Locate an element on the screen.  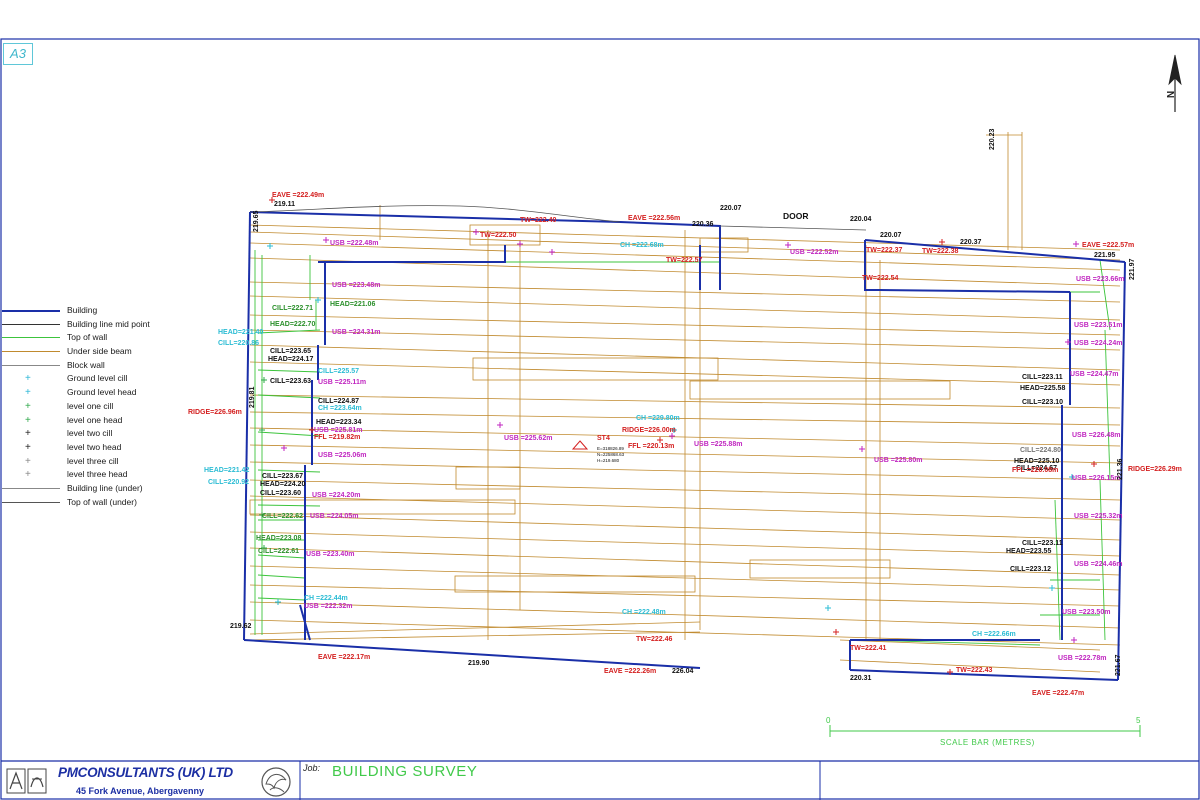
plan-label-tw-22241: TW=222.41 is located at coordinates (868, 648).